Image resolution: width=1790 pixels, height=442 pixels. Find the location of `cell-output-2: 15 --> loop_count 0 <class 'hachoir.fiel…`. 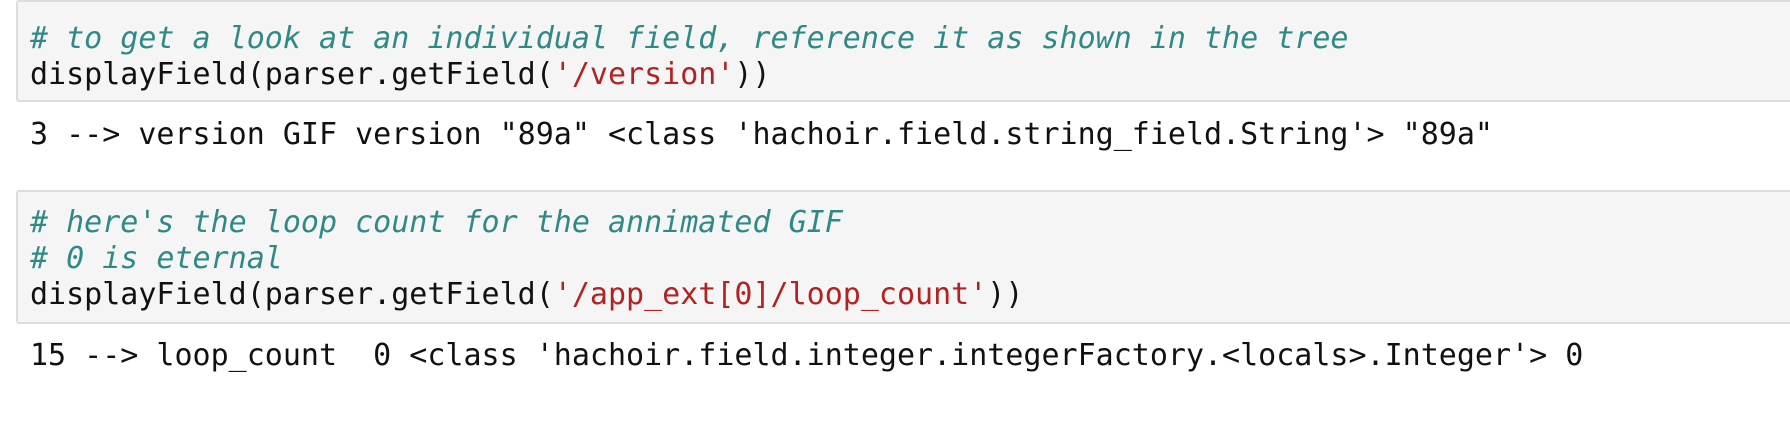

cell-output-2: 15 --> loop_count 0 <class 'hachoir.fiel… is located at coordinates (807, 355).